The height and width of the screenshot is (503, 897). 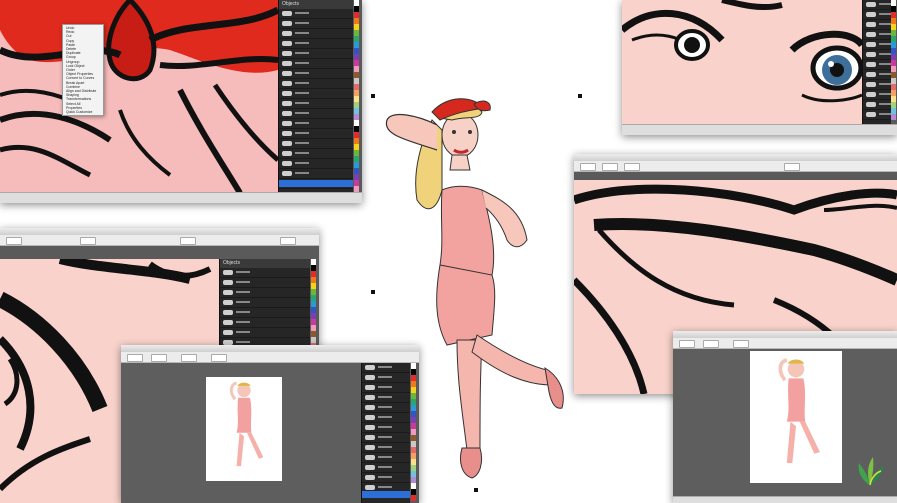 What do you see at coordinates (241, 433) in the screenshot?
I see `canvas-document` at bounding box center [241, 433].